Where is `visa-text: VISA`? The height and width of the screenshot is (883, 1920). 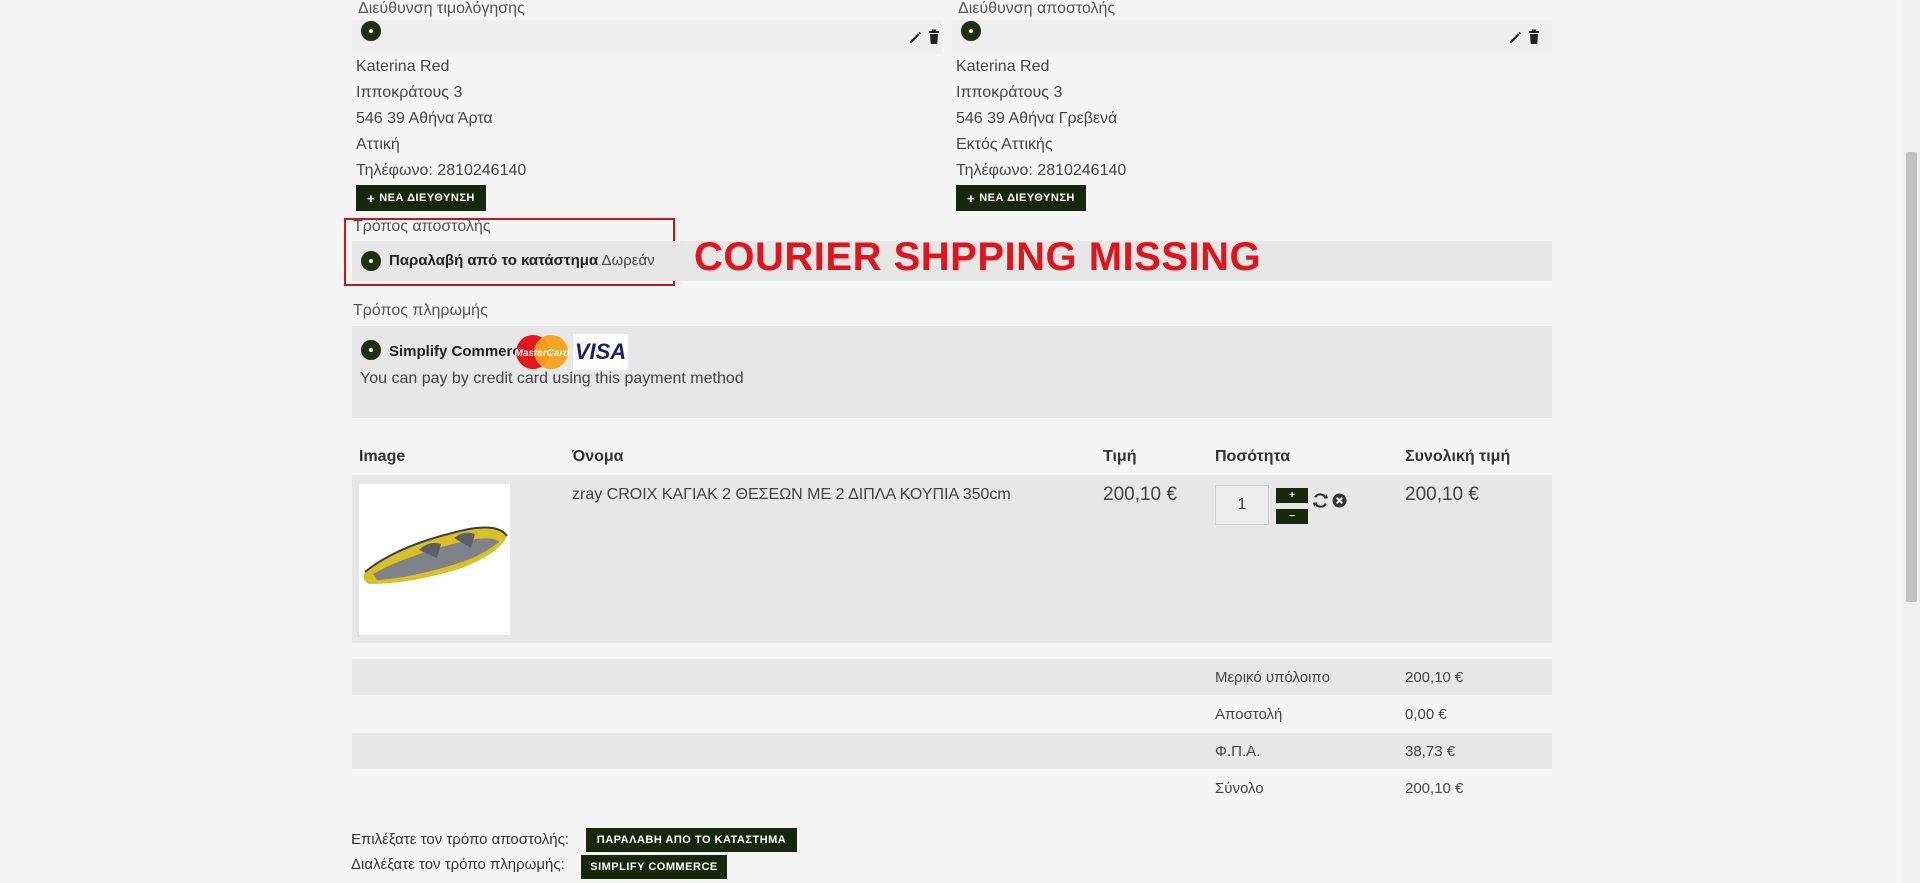 visa-text: VISA is located at coordinates (600, 351).